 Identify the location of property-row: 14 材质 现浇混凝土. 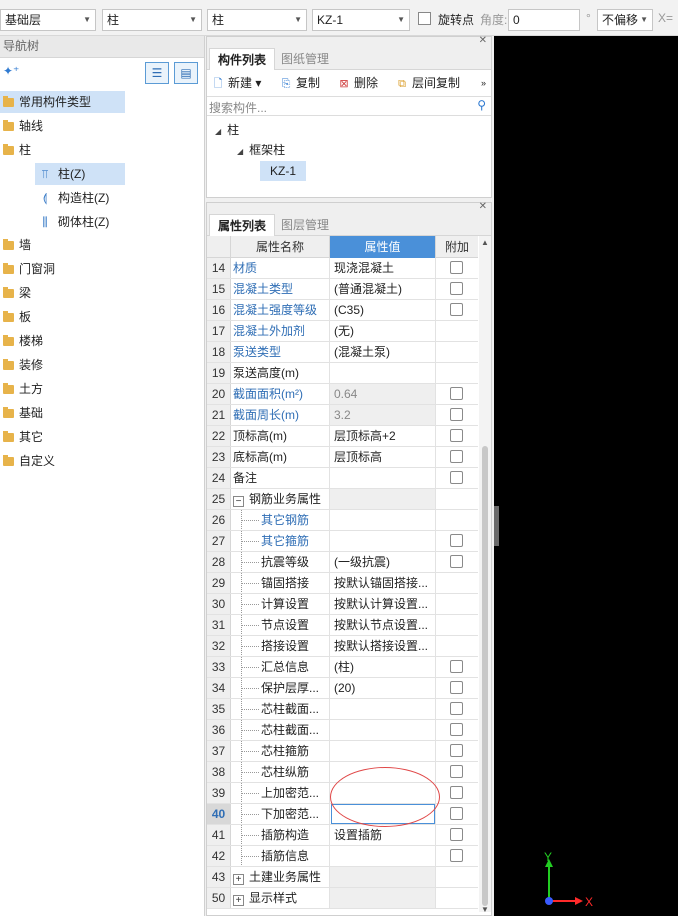
(342, 268).